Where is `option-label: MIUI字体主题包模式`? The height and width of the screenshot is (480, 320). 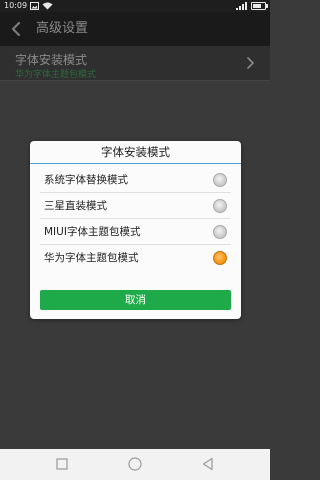
option-label: MIUI字体主题包模式 is located at coordinates (92, 232).